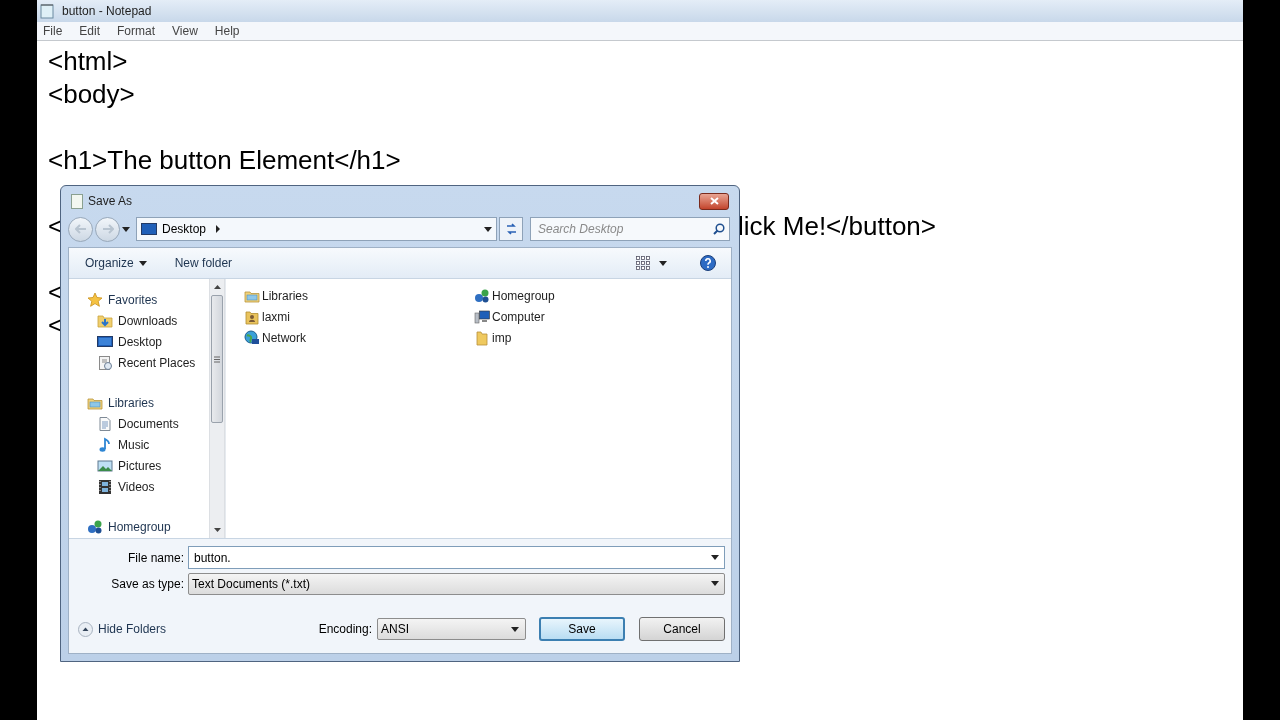 Image resolution: width=1280 pixels, height=720 pixels. I want to click on forward-arrow-icon, so click(107, 229).